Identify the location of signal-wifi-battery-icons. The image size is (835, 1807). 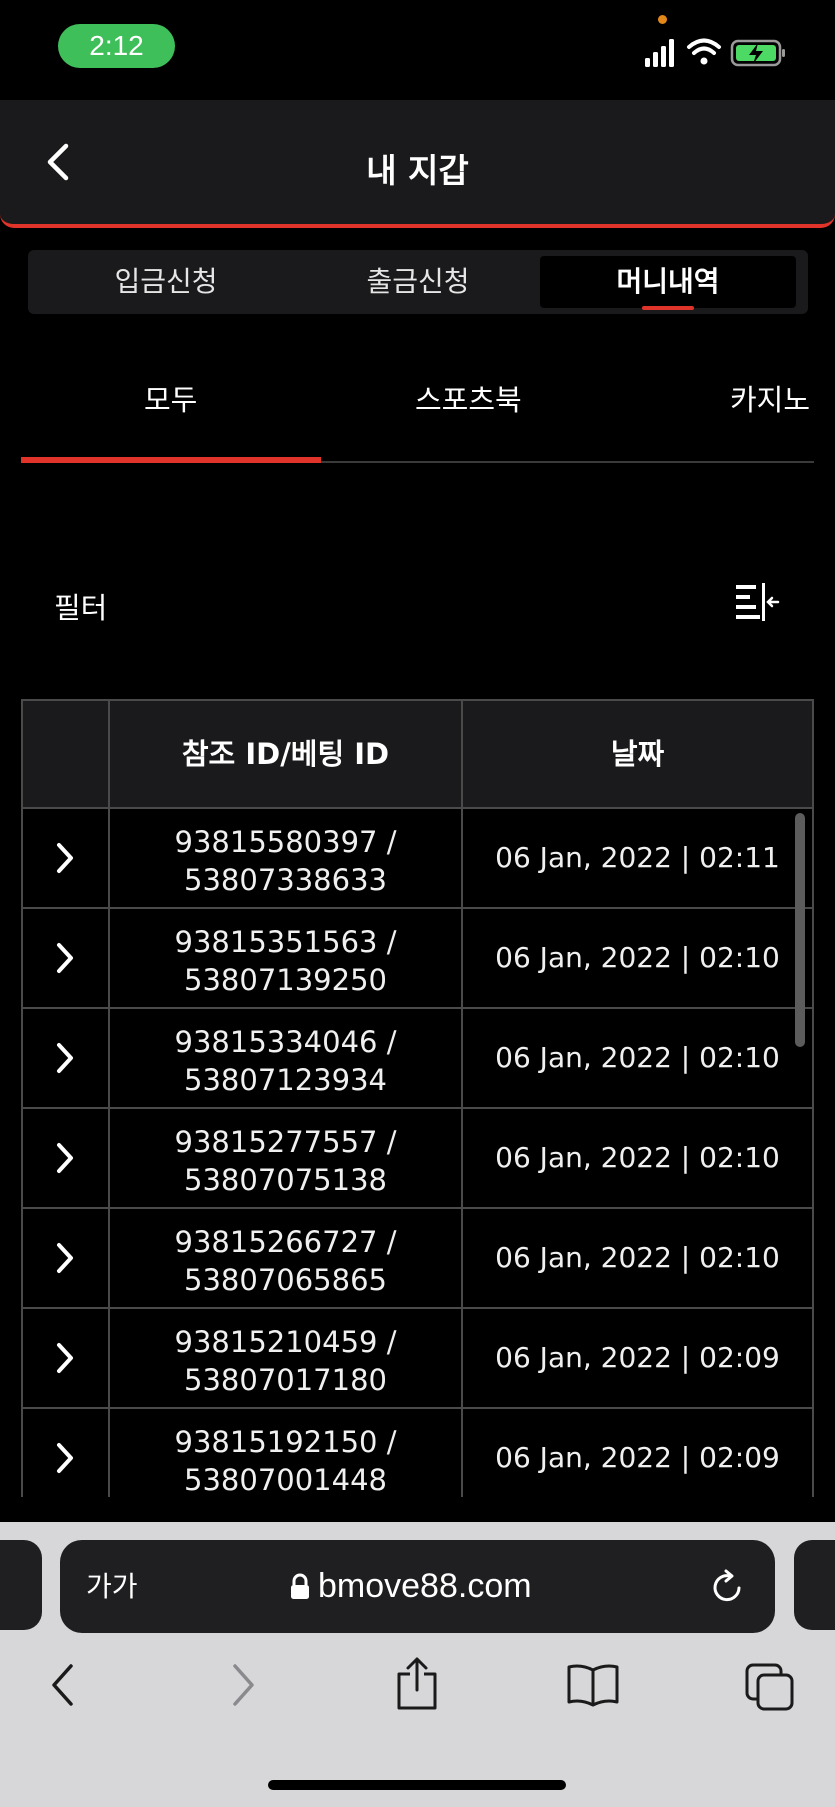
(715, 52).